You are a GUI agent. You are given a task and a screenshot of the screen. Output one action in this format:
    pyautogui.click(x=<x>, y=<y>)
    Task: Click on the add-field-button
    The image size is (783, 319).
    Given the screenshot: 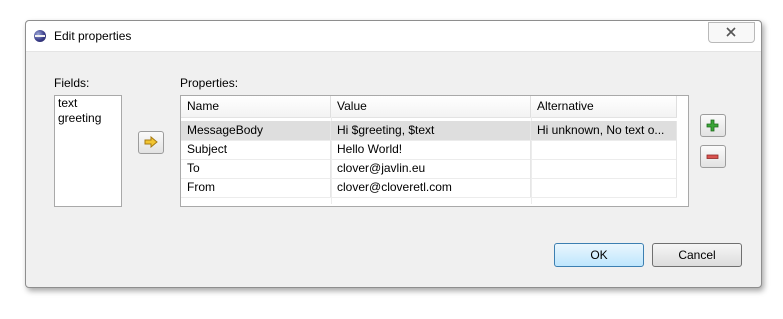 What is the action you would take?
    pyautogui.click(x=151, y=142)
    